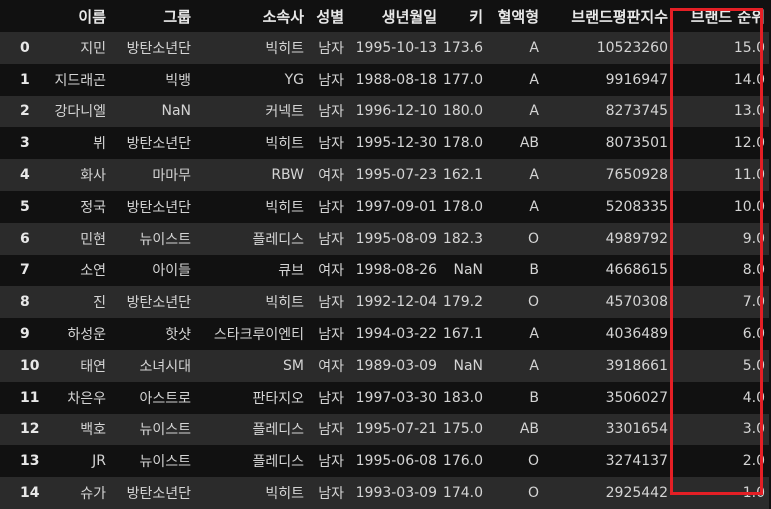 The width and height of the screenshot is (771, 509). I want to click on table-row: 4 화사 마마무 RBW 여자 1995-07-23 162.1 A 7650928 11.0, so click(384, 175).